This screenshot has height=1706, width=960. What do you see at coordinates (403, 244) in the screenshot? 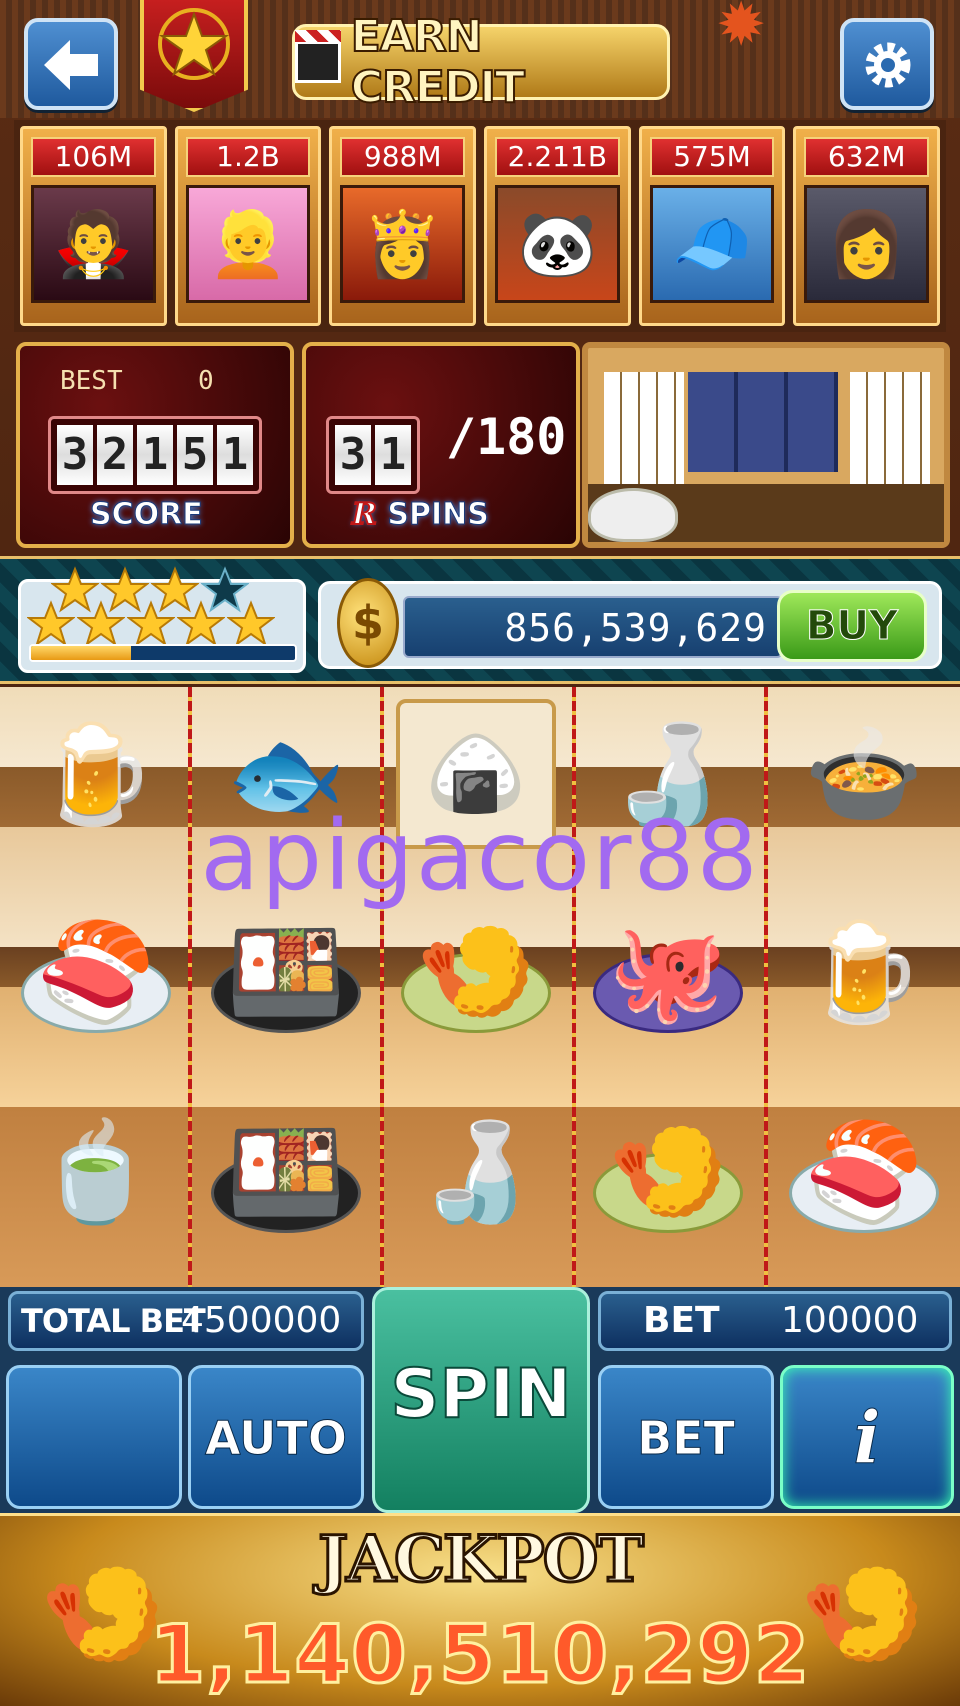
I see `avatar: 👸` at bounding box center [403, 244].